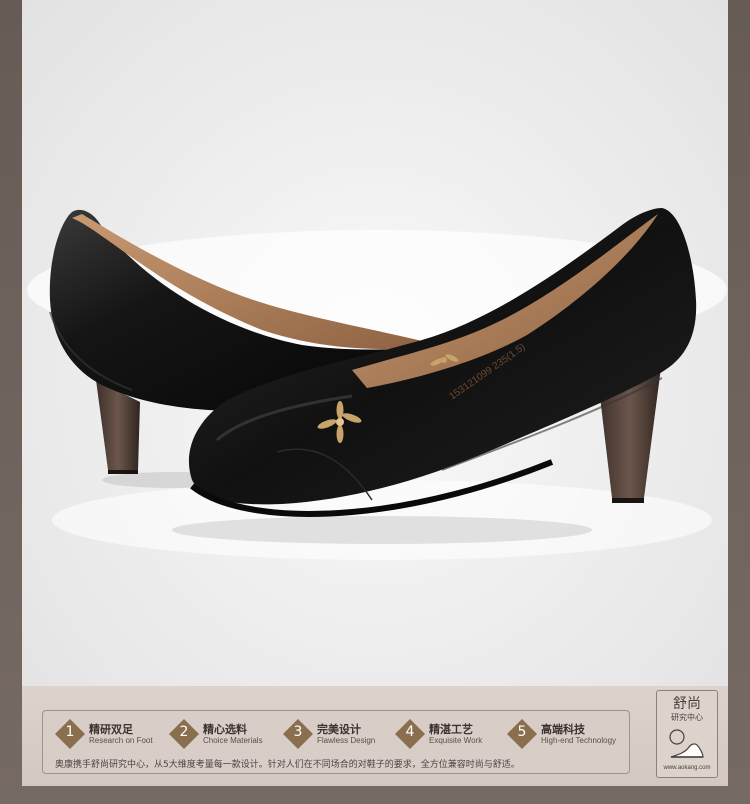 The width and height of the screenshot is (750, 804). I want to click on feature-title-en: High-end Technology, so click(579, 740).